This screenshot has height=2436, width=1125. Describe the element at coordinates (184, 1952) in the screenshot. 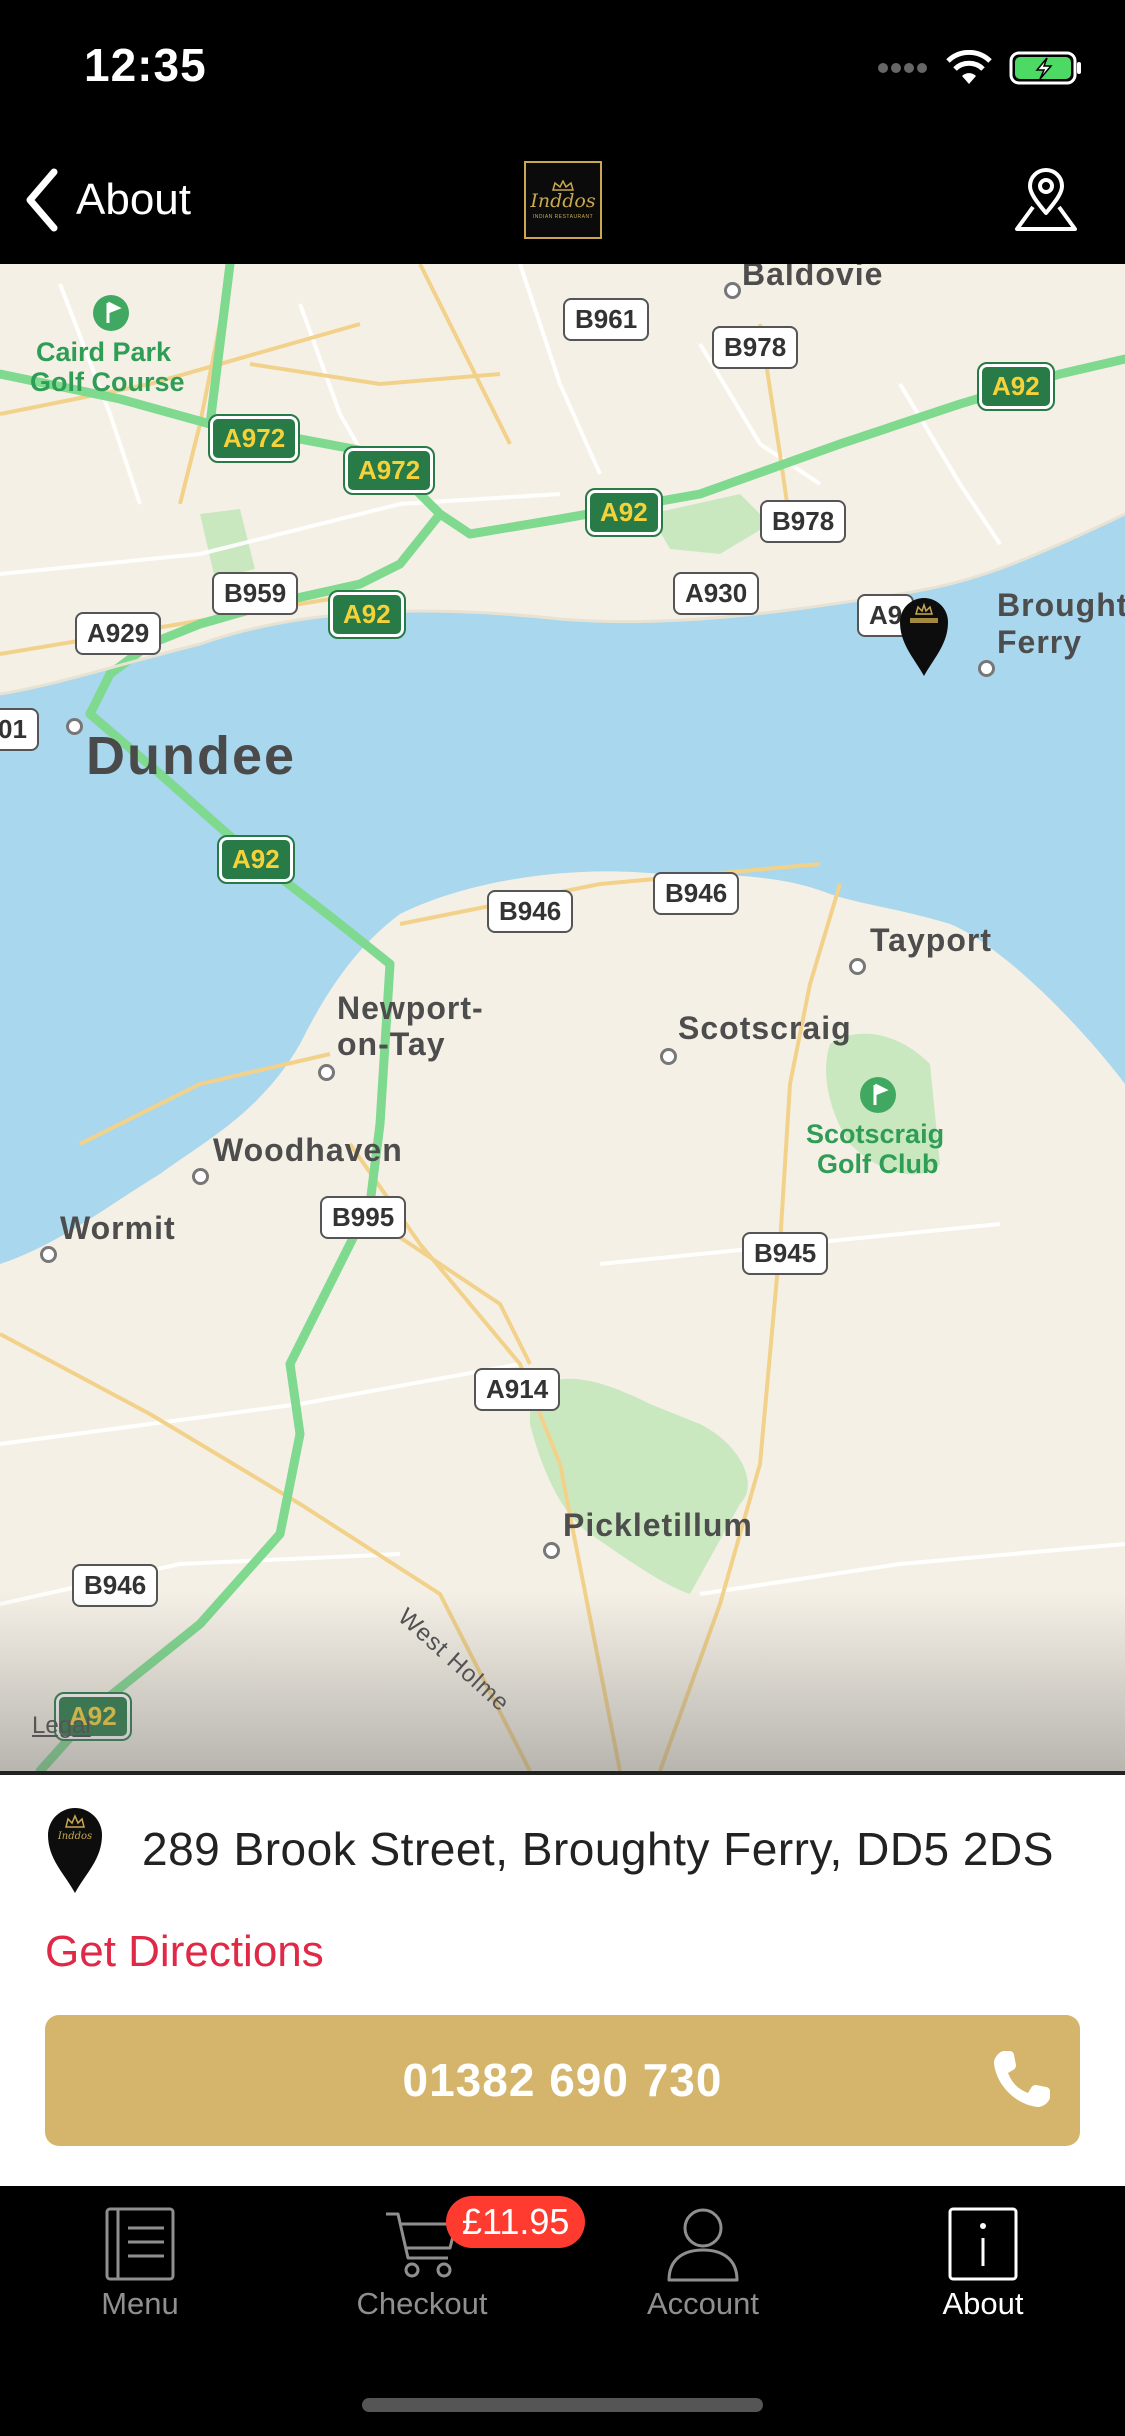

I see `get-directions-link: Get Directions` at that location.